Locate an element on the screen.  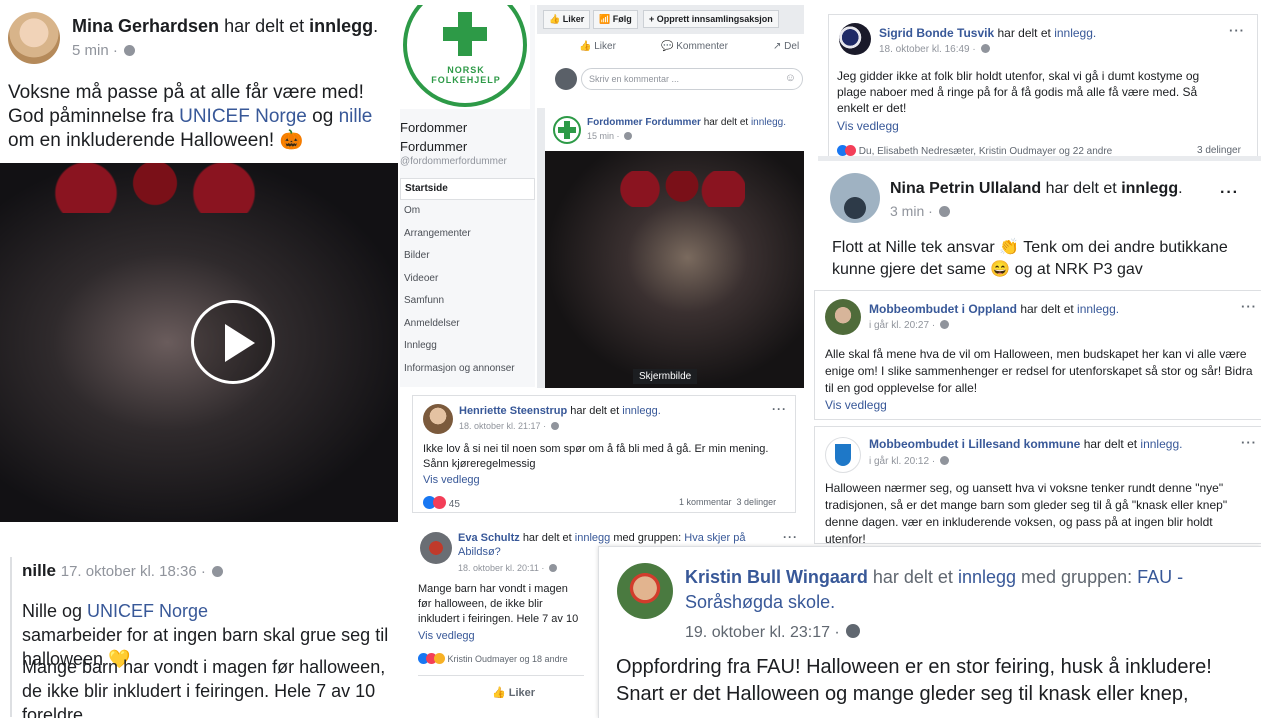
reactors-text: Kristin Oudmayer og 18 andre is located at coordinates (507, 659).